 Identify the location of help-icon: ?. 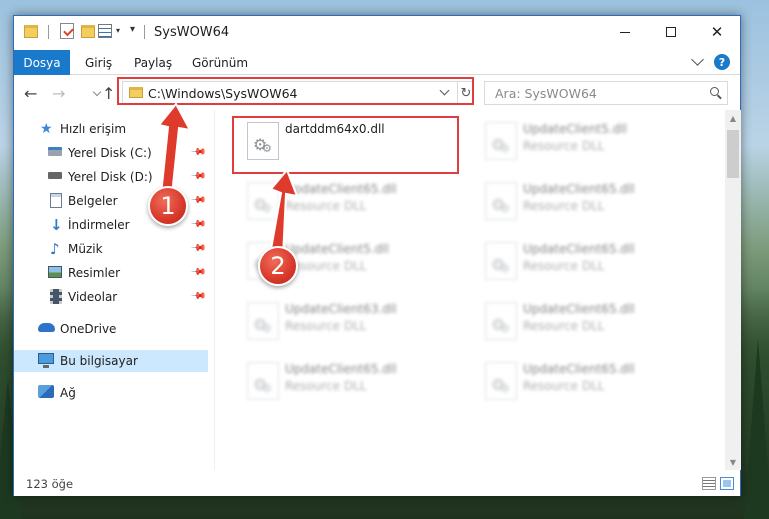
(722, 62).